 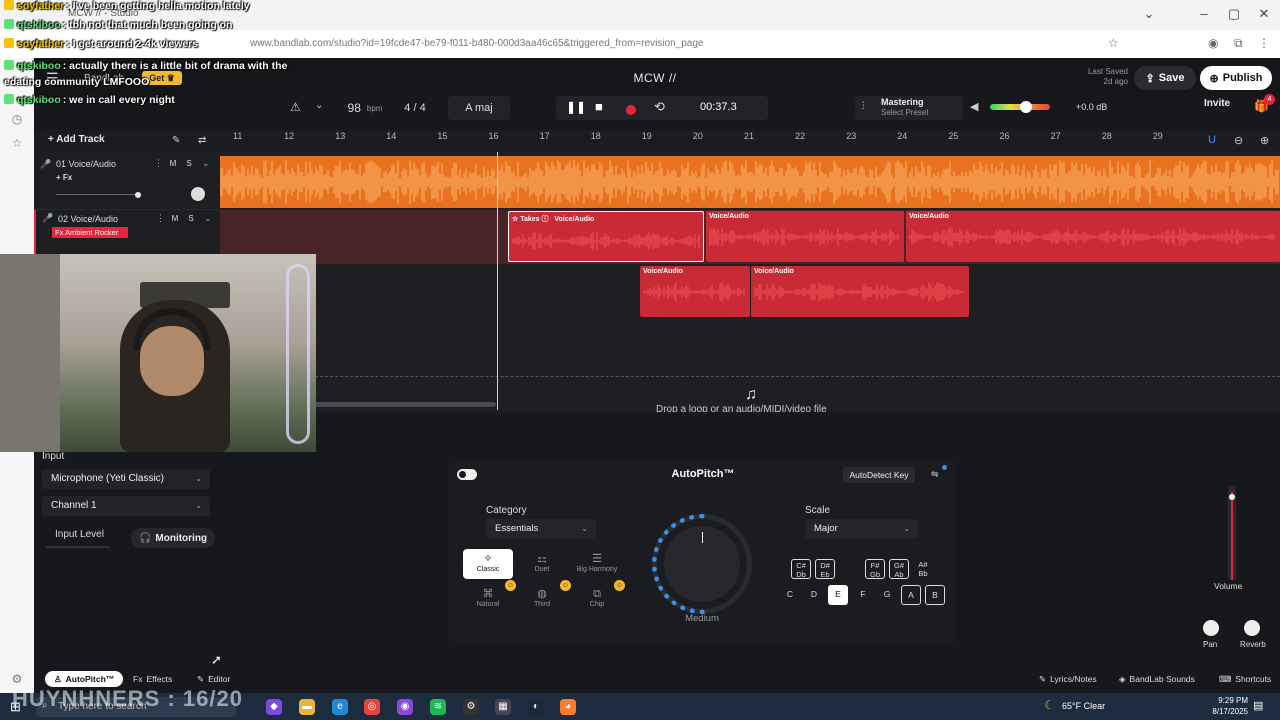 I want to click on reverb-knob, so click(x=1252, y=628).